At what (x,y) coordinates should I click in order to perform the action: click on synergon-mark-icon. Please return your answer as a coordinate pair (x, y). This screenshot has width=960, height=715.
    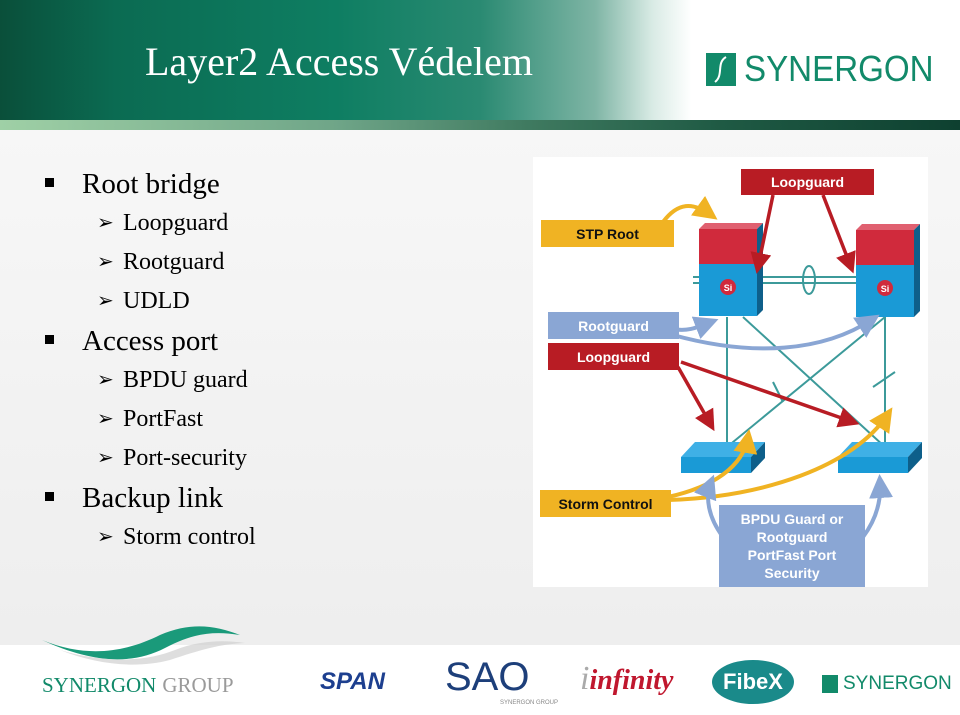
    Looking at the image, I should click on (830, 684).